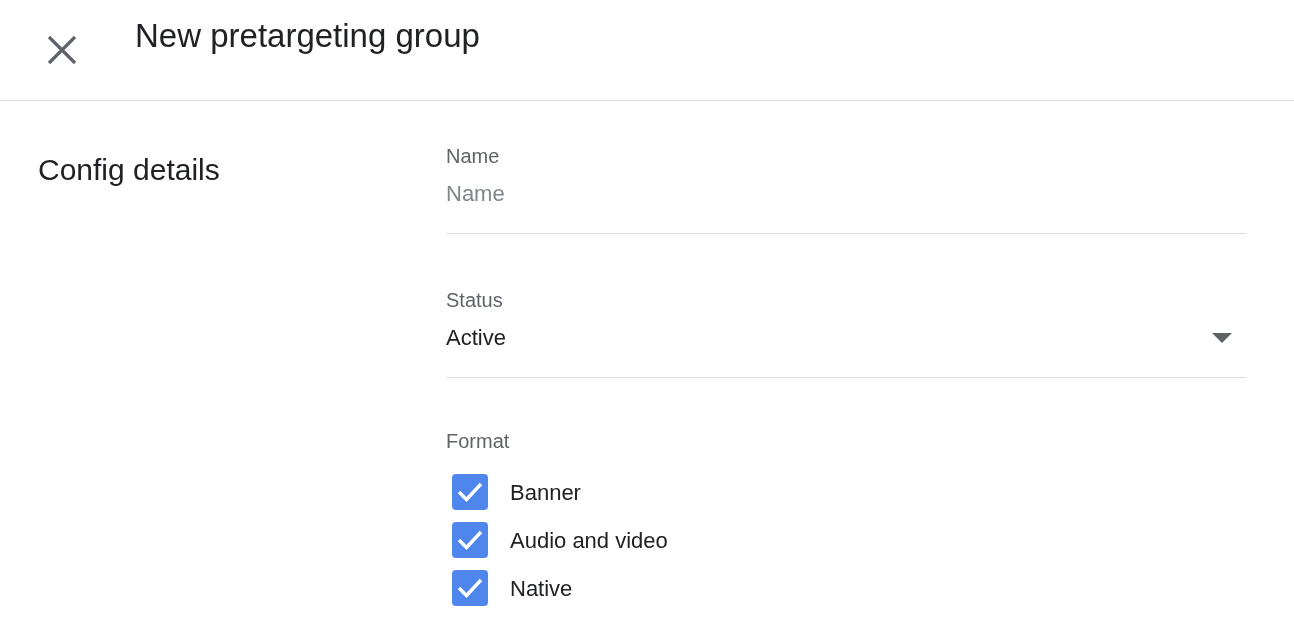  I want to click on close-icon, so click(62, 50).